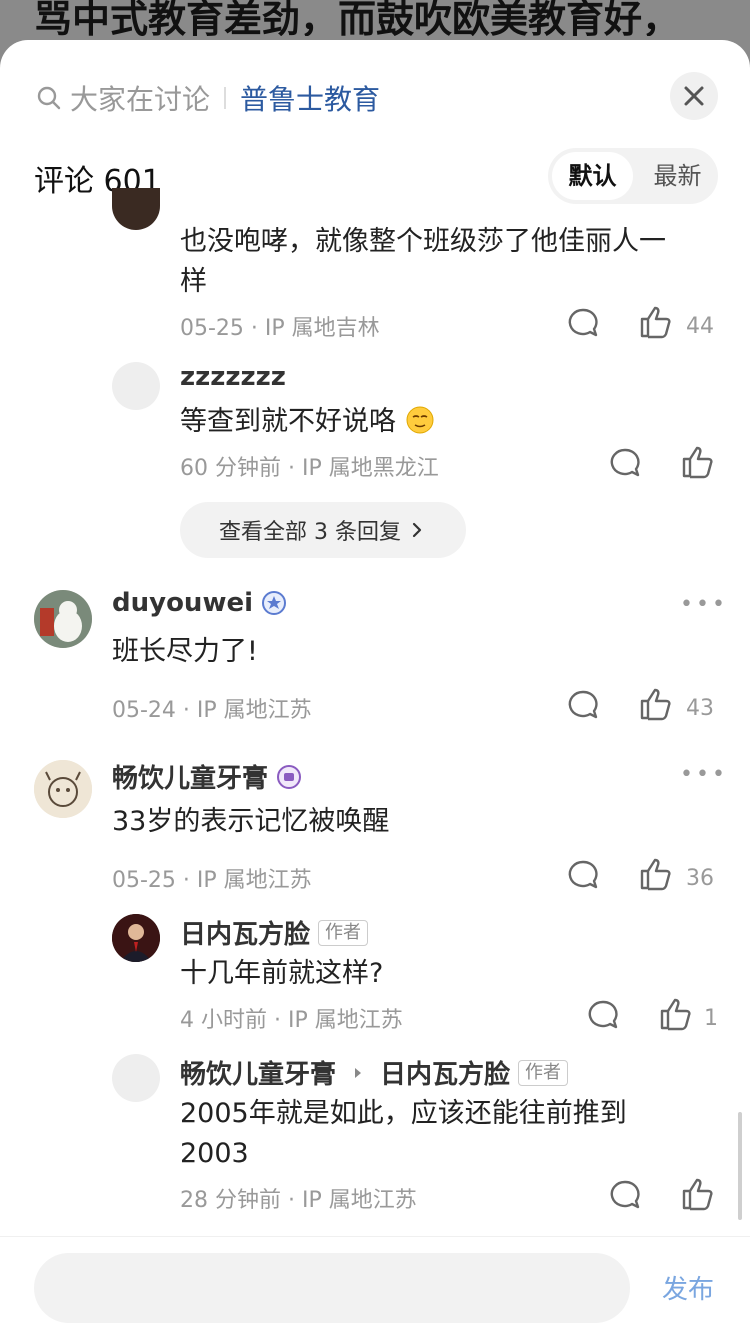 Image resolution: width=750 pixels, height=1334 pixels. Describe the element at coordinates (592, 176) in the screenshot. I see `sort-option-default: 默认` at that location.